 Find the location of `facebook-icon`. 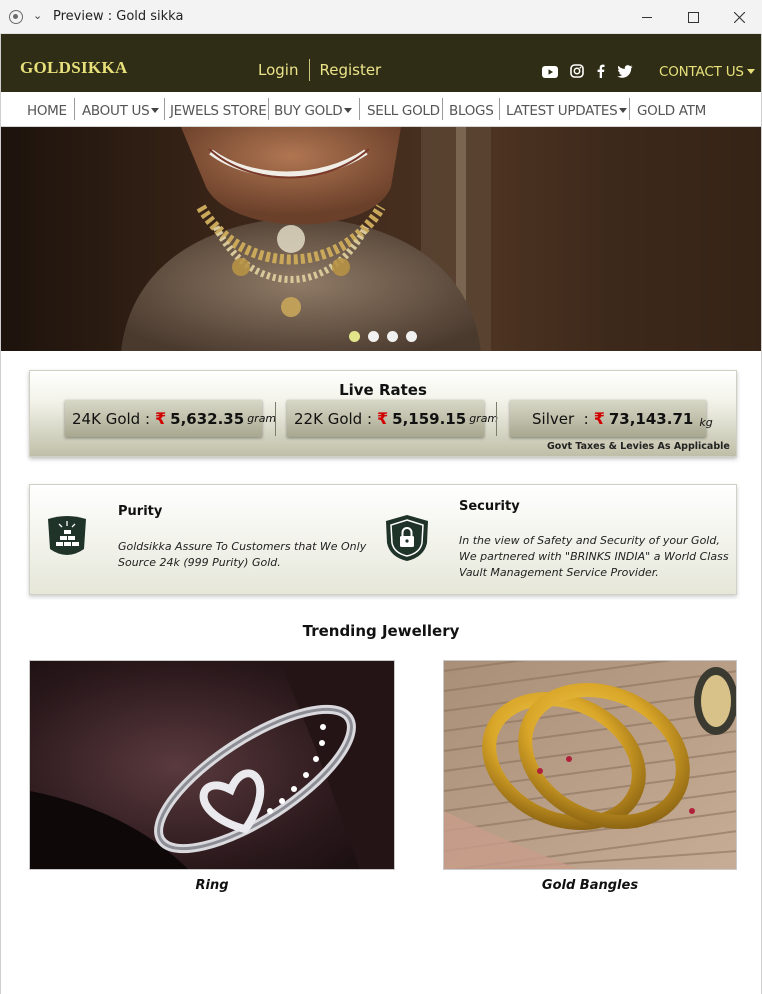

facebook-icon is located at coordinates (600, 73).